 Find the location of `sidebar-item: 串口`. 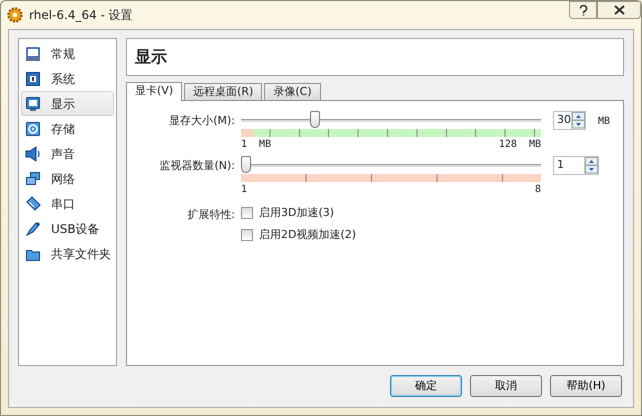

sidebar-item: 串口 is located at coordinates (67, 203).